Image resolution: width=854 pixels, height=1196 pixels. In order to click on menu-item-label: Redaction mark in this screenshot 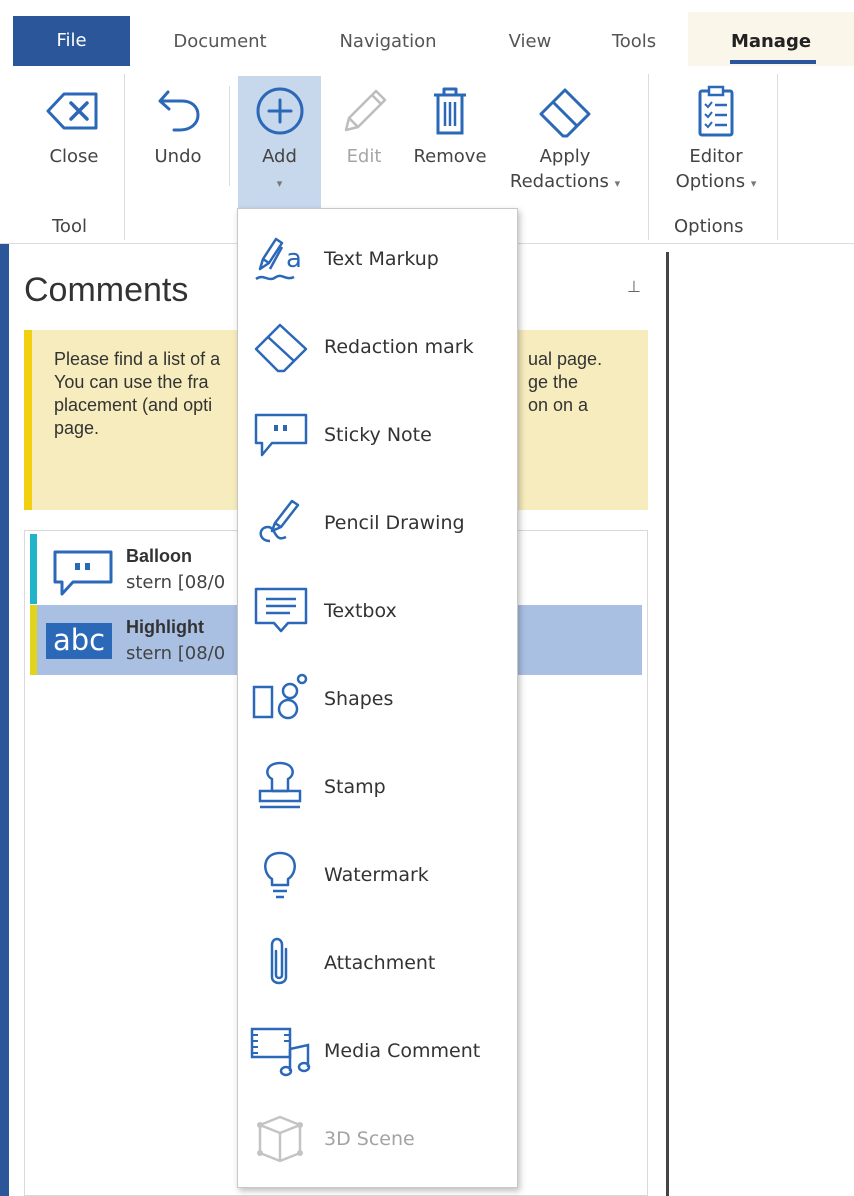, I will do `click(399, 347)`.